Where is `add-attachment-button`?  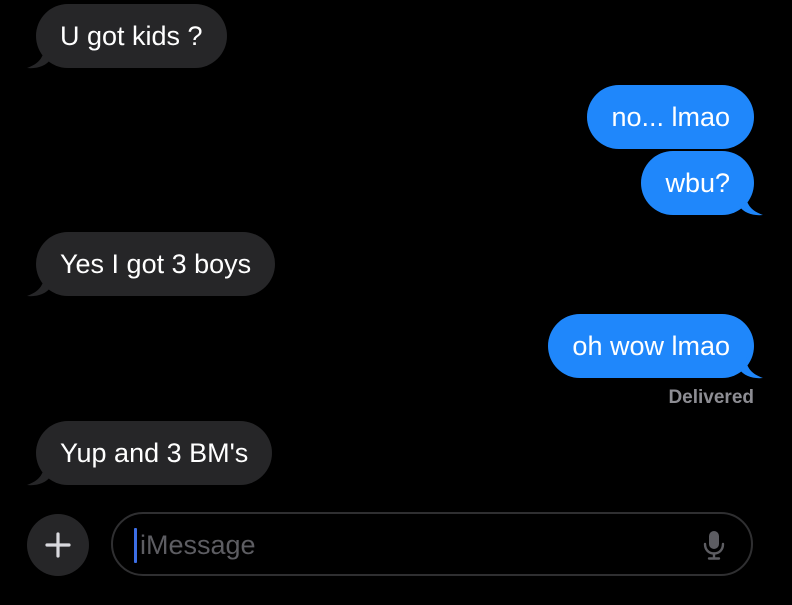
add-attachment-button is located at coordinates (58, 545).